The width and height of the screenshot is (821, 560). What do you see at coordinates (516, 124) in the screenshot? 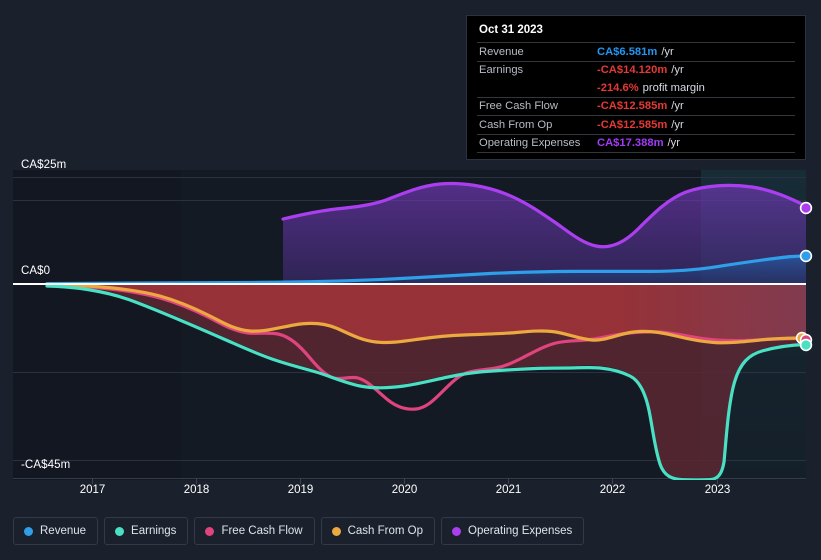
I see `tooltip-row-label: Cash From Op` at bounding box center [516, 124].